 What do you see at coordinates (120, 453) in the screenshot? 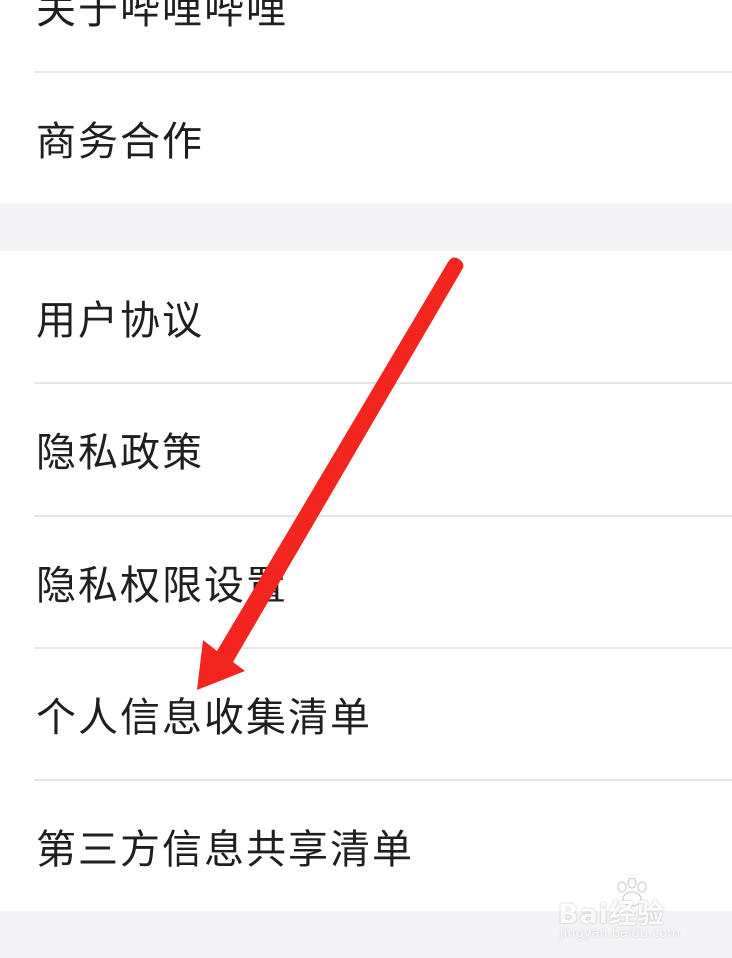
I see `menu-item-label: 隐私政策` at bounding box center [120, 453].